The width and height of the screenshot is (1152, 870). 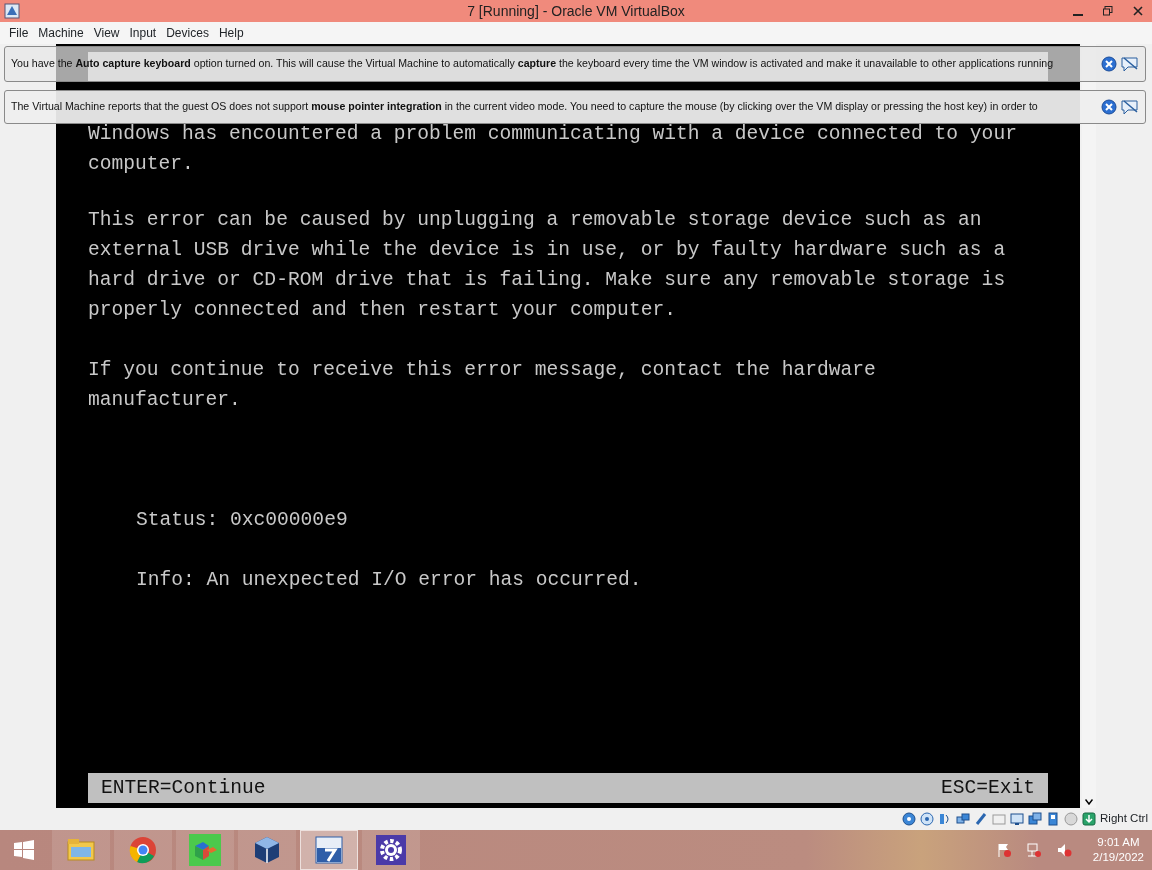 I want to click on hard-disk-icon, so click(x=909, y=819).